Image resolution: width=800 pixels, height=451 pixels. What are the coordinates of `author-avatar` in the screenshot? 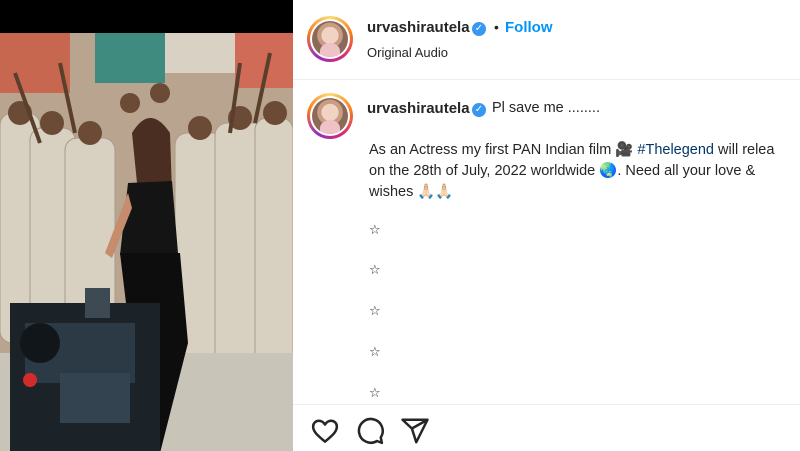 It's located at (330, 39).